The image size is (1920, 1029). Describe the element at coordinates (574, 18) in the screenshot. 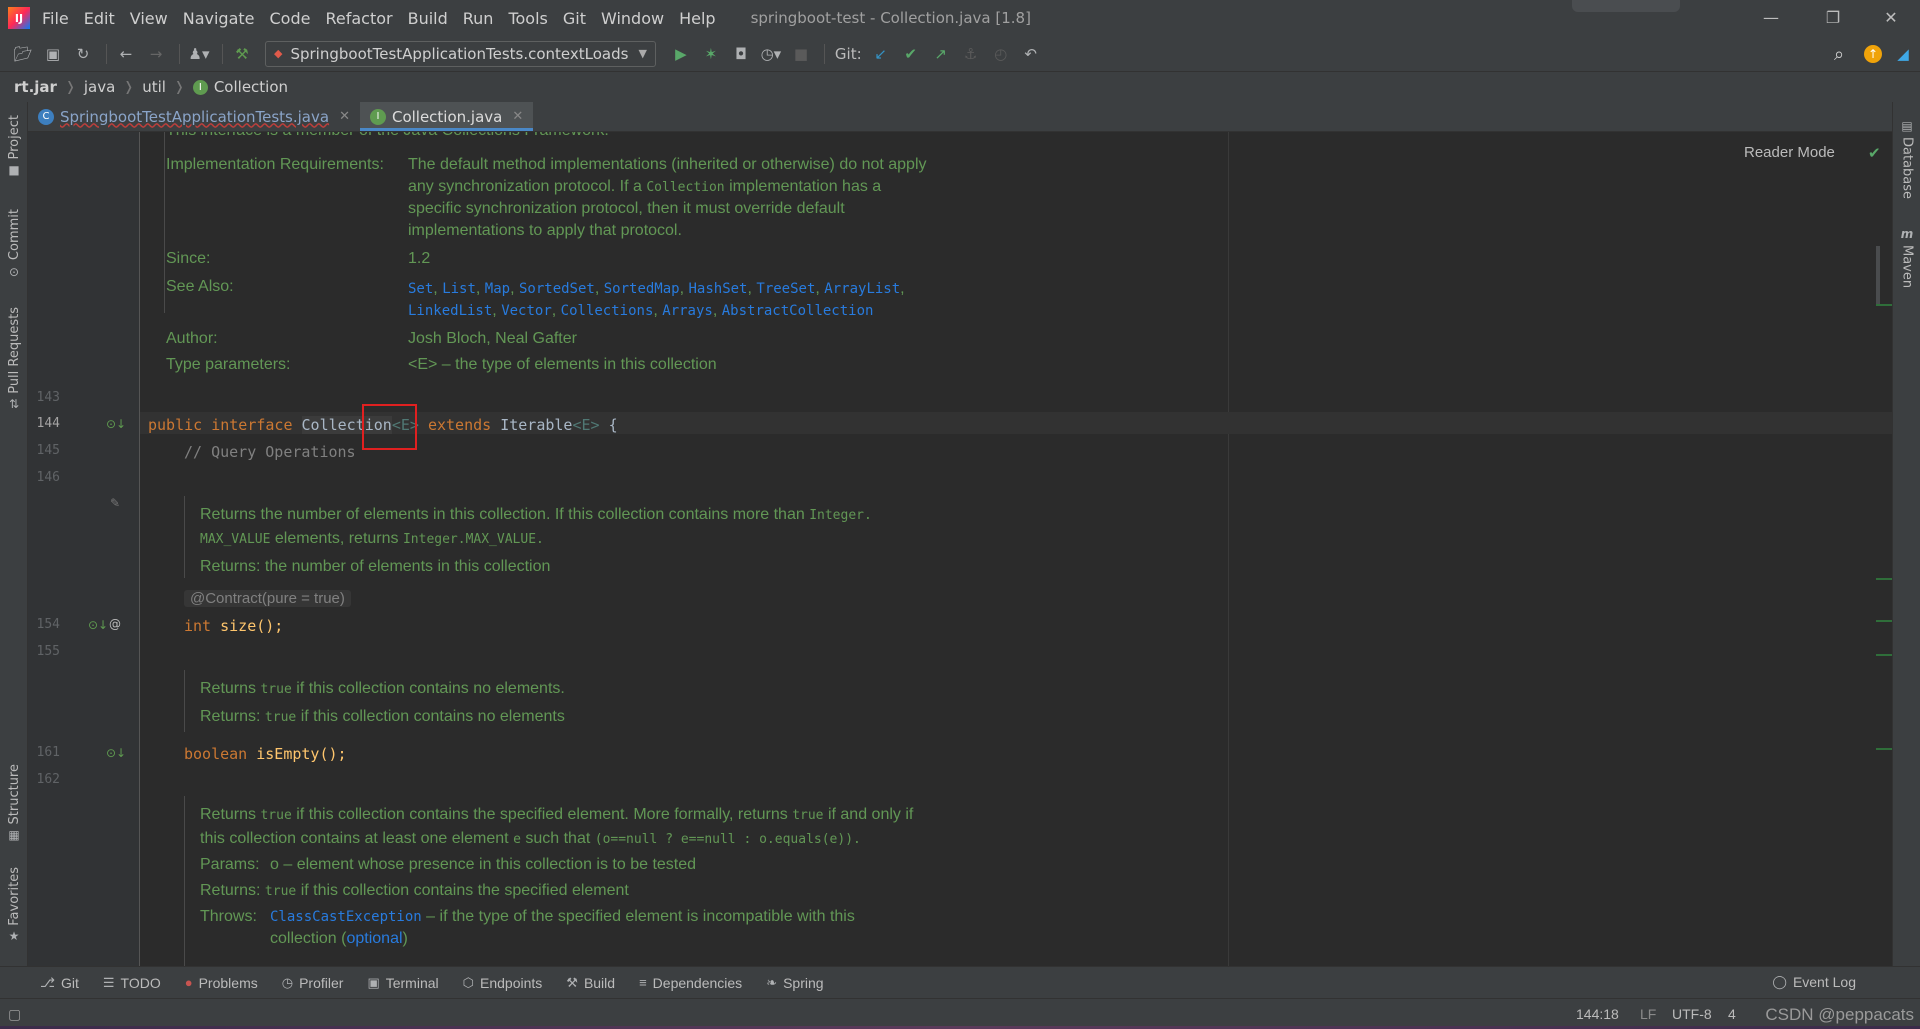

I see `menu-git: Git` at that location.